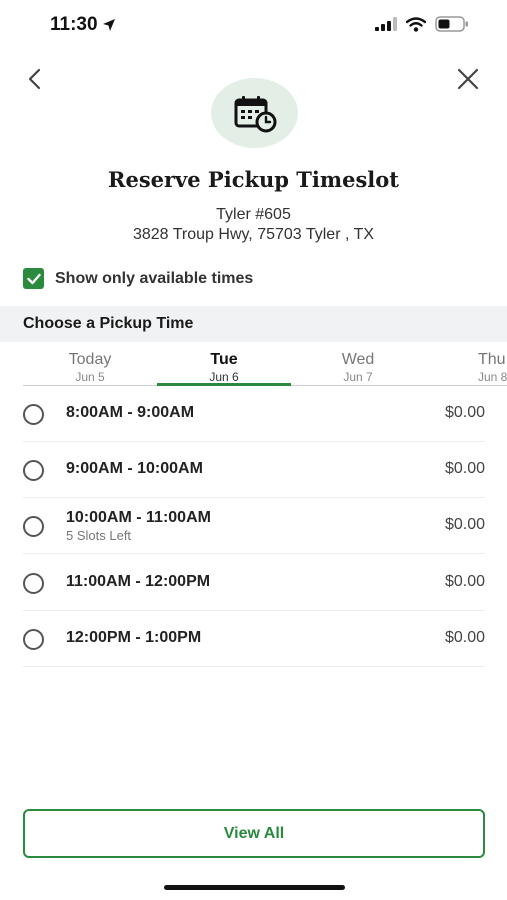  What do you see at coordinates (253, 214) in the screenshot?
I see `store-name: Tyler #605` at bounding box center [253, 214].